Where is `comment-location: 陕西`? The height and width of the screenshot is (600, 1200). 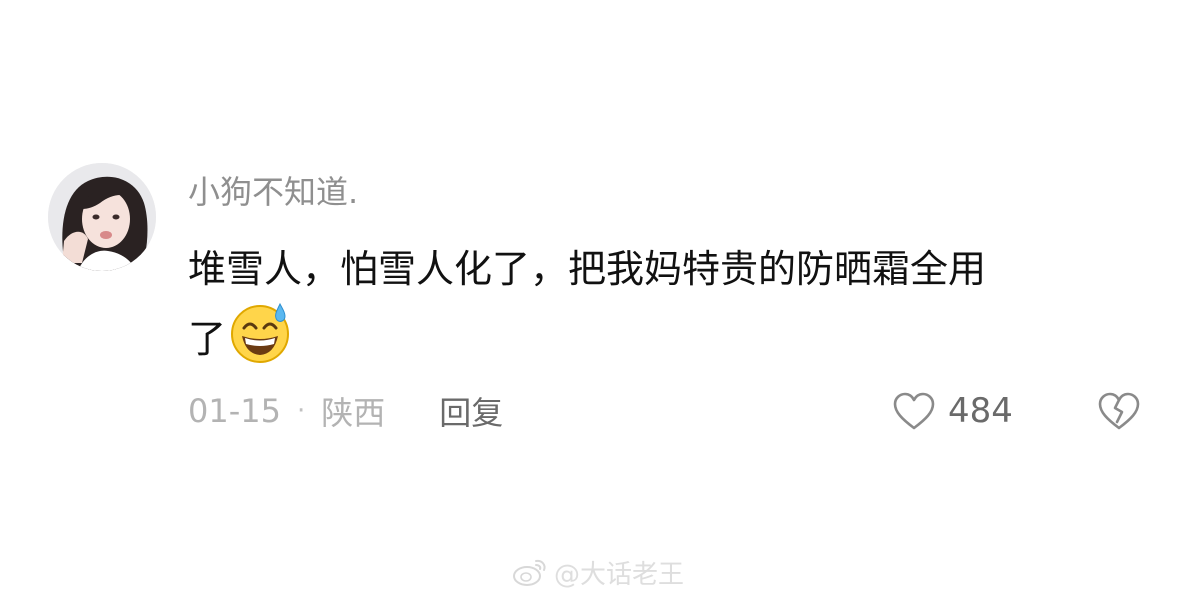 comment-location: 陕西 is located at coordinates (353, 413).